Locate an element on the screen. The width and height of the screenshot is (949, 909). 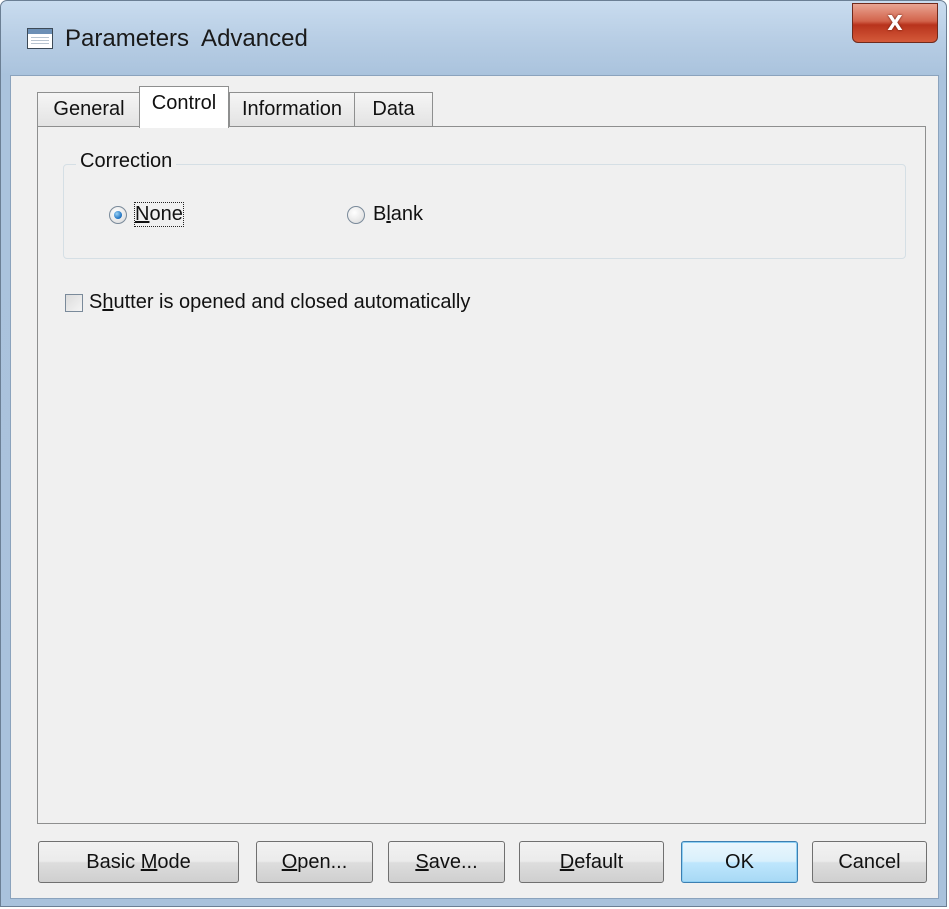
window-icon is located at coordinates (40, 38).